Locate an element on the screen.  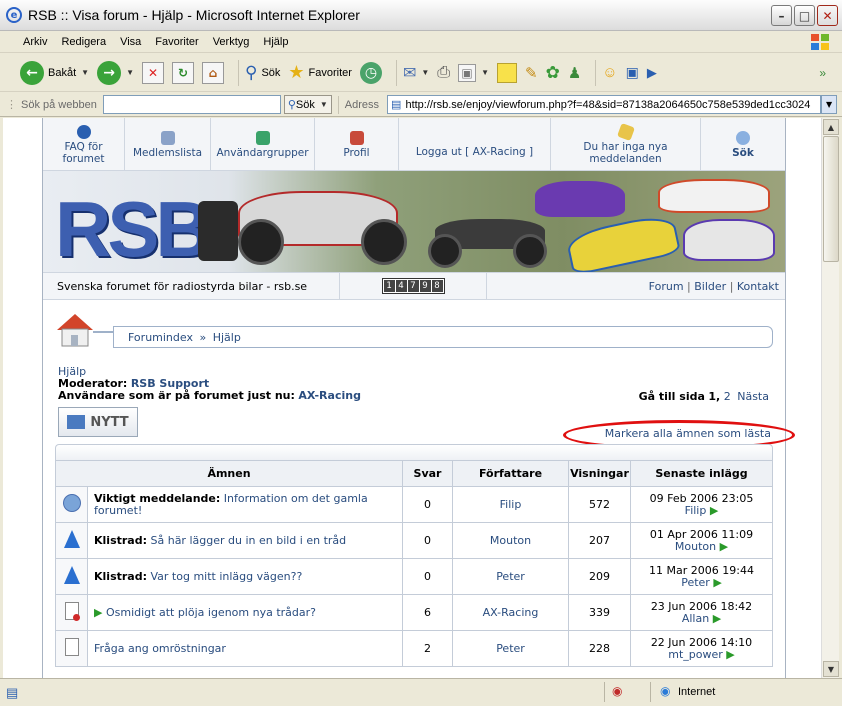
topic-cell: Fråga ang omröstningar is located at coordinates (245, 648).